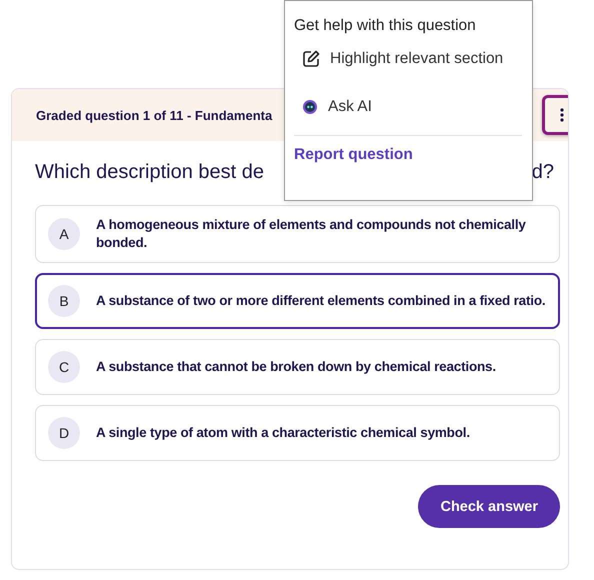 This screenshot has width=594, height=580. What do you see at coordinates (310, 107) in the screenshot?
I see `robot-icon` at bounding box center [310, 107].